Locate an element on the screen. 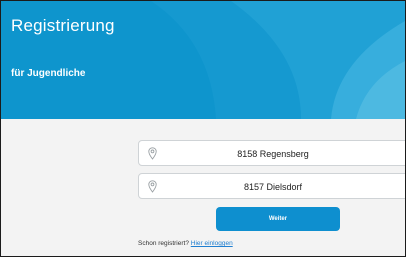 This screenshot has height=257, width=406. continue-button: Weiter is located at coordinates (278, 219).